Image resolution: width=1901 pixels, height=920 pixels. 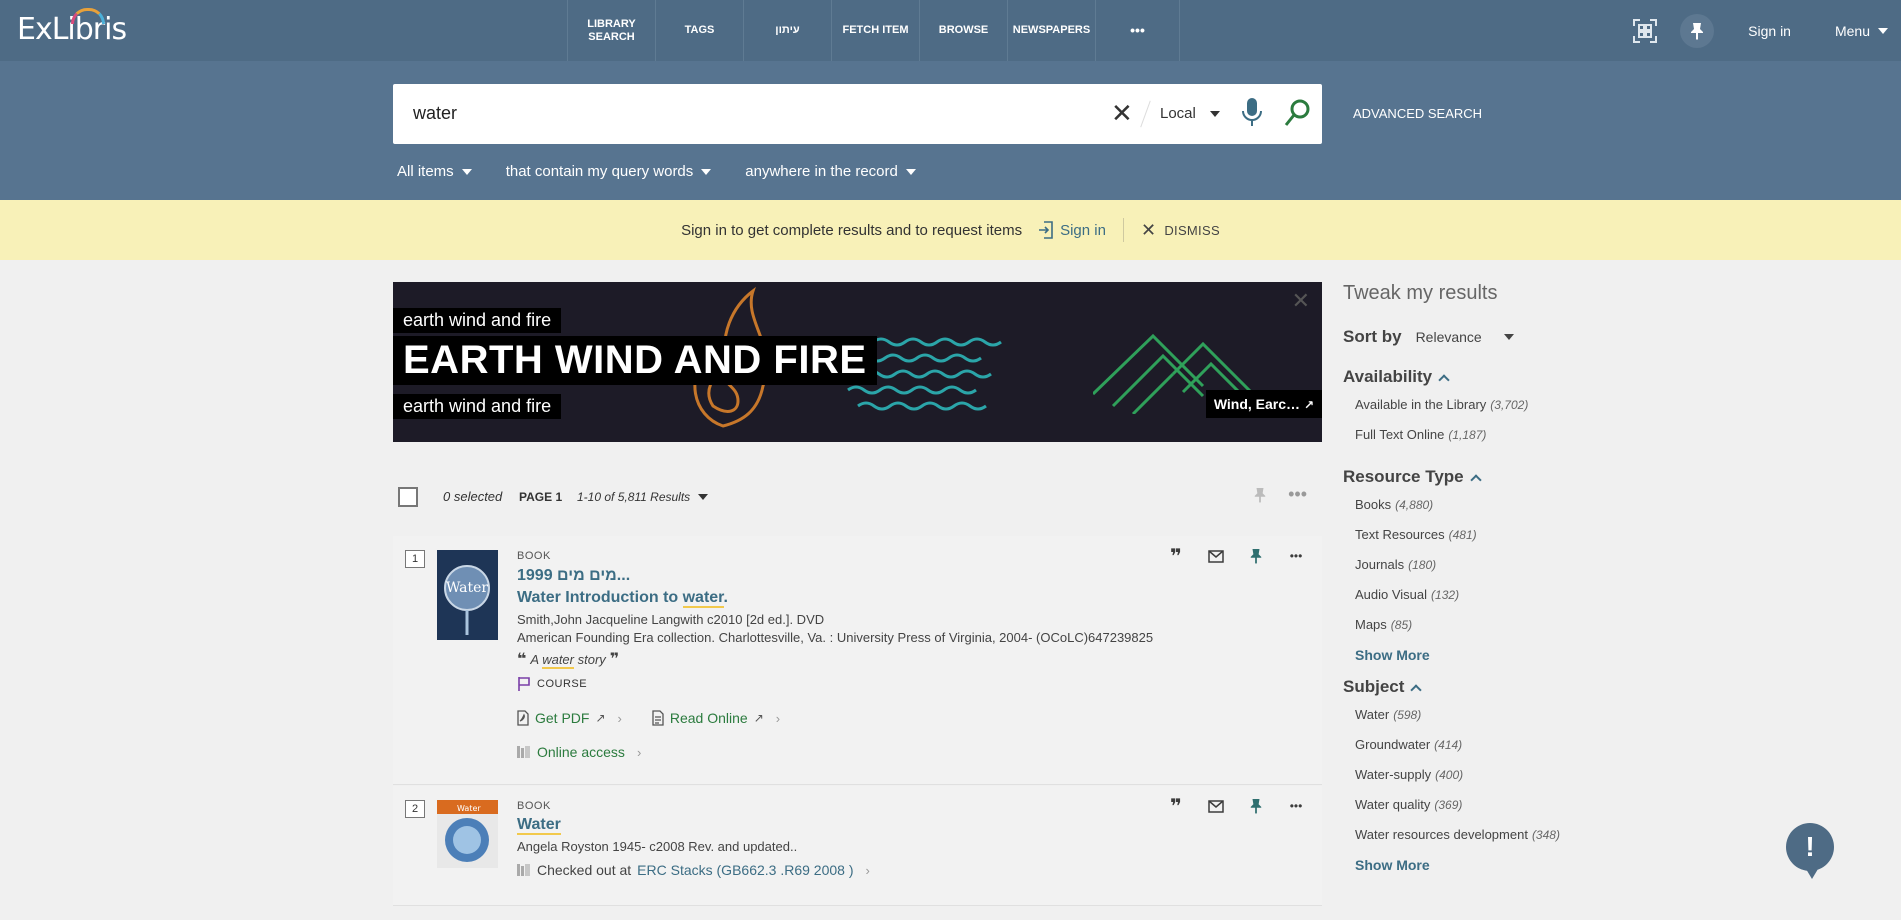 I want to click on facet-item: Water quality (369), so click(x=1499, y=807).